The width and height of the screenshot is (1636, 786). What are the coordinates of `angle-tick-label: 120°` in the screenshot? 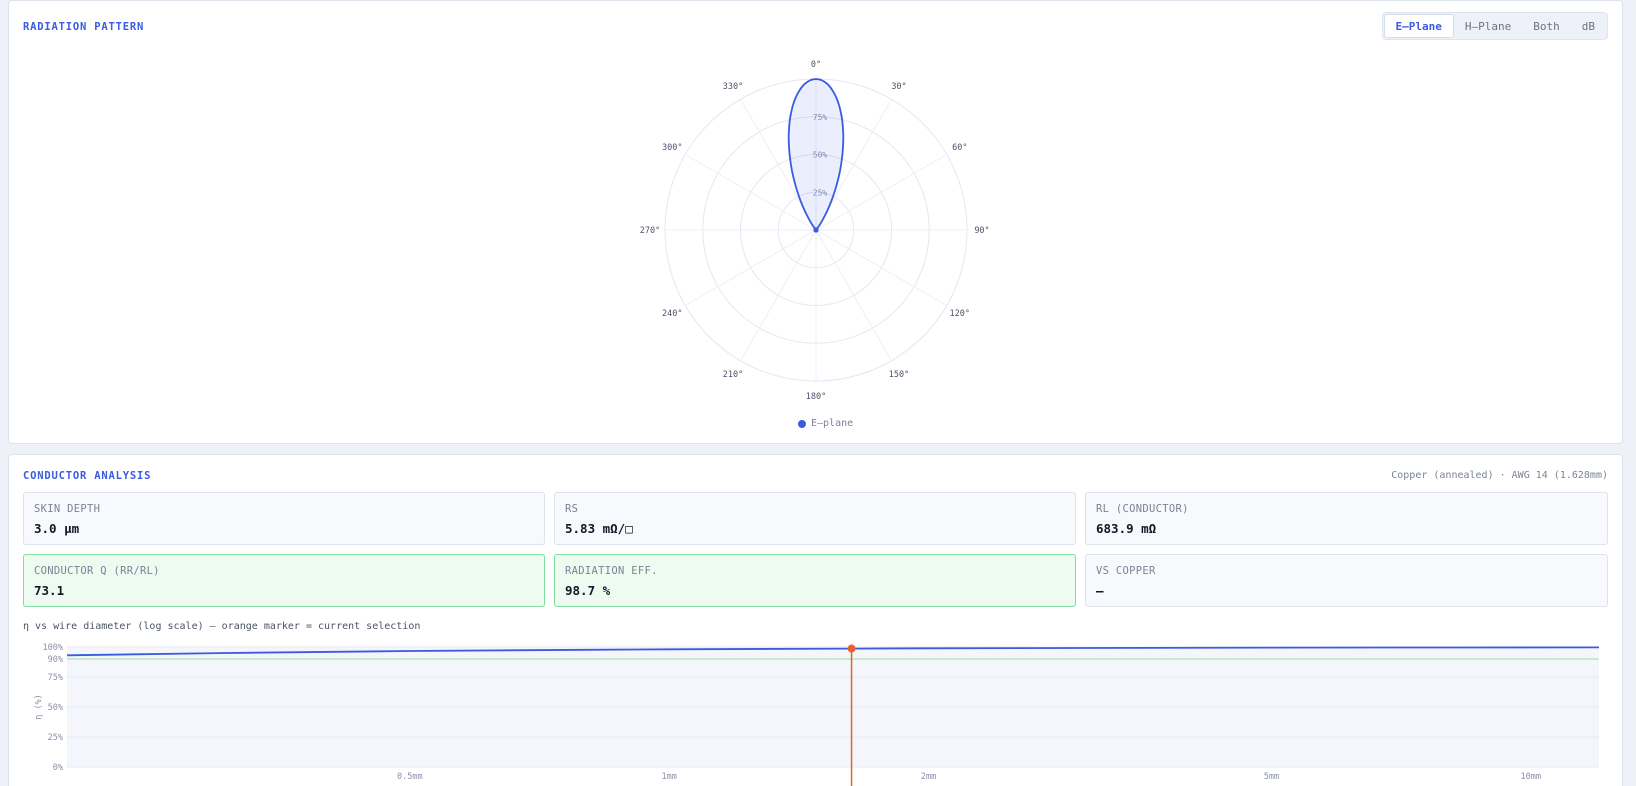 It's located at (960, 314).